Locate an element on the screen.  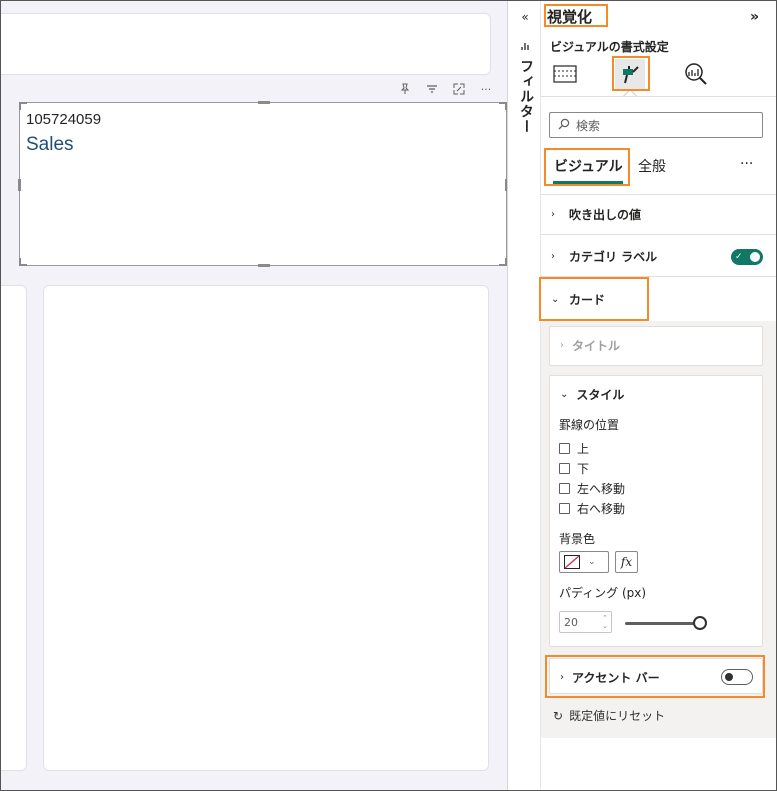
check-icon: ✓ is located at coordinates (739, 257).